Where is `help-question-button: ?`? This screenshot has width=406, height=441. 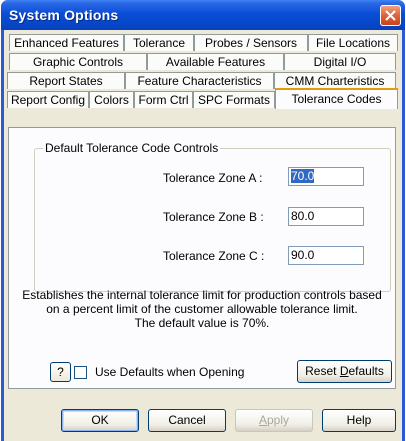
help-question-button: ? is located at coordinates (60, 372).